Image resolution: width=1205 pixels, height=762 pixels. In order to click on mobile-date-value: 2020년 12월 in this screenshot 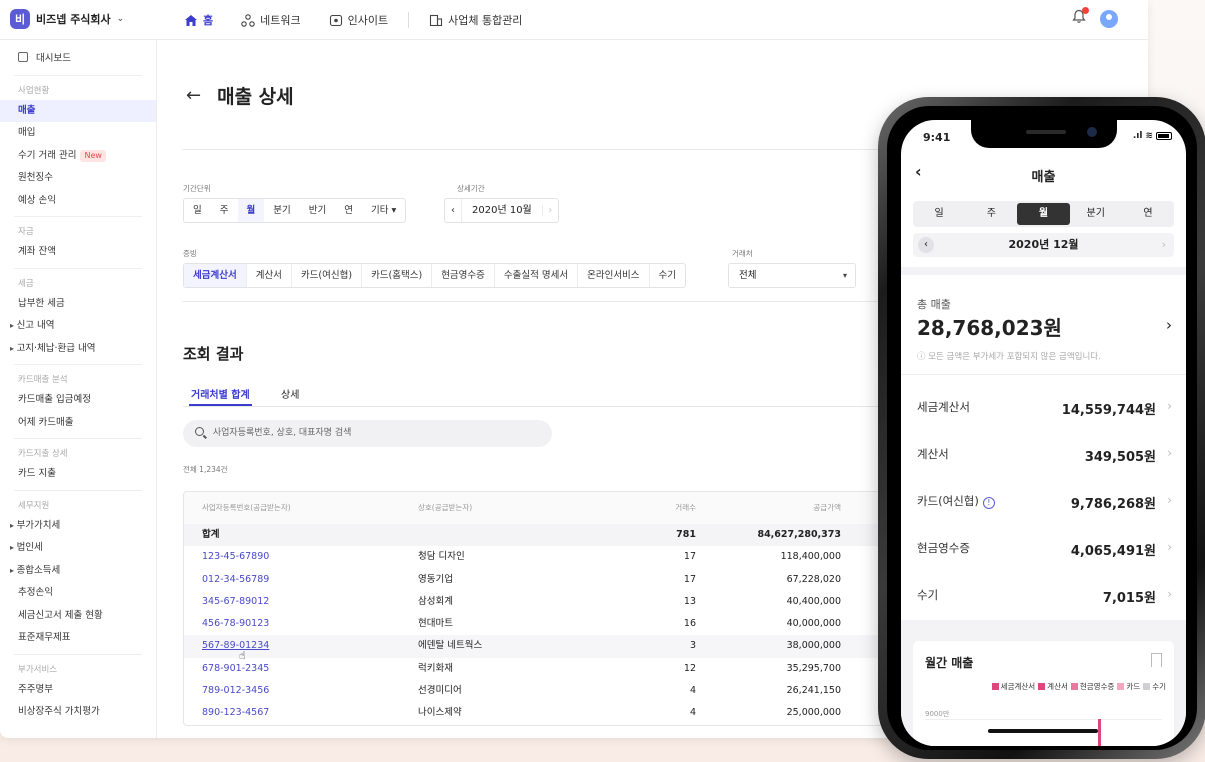, I will do `click(1043, 244)`.